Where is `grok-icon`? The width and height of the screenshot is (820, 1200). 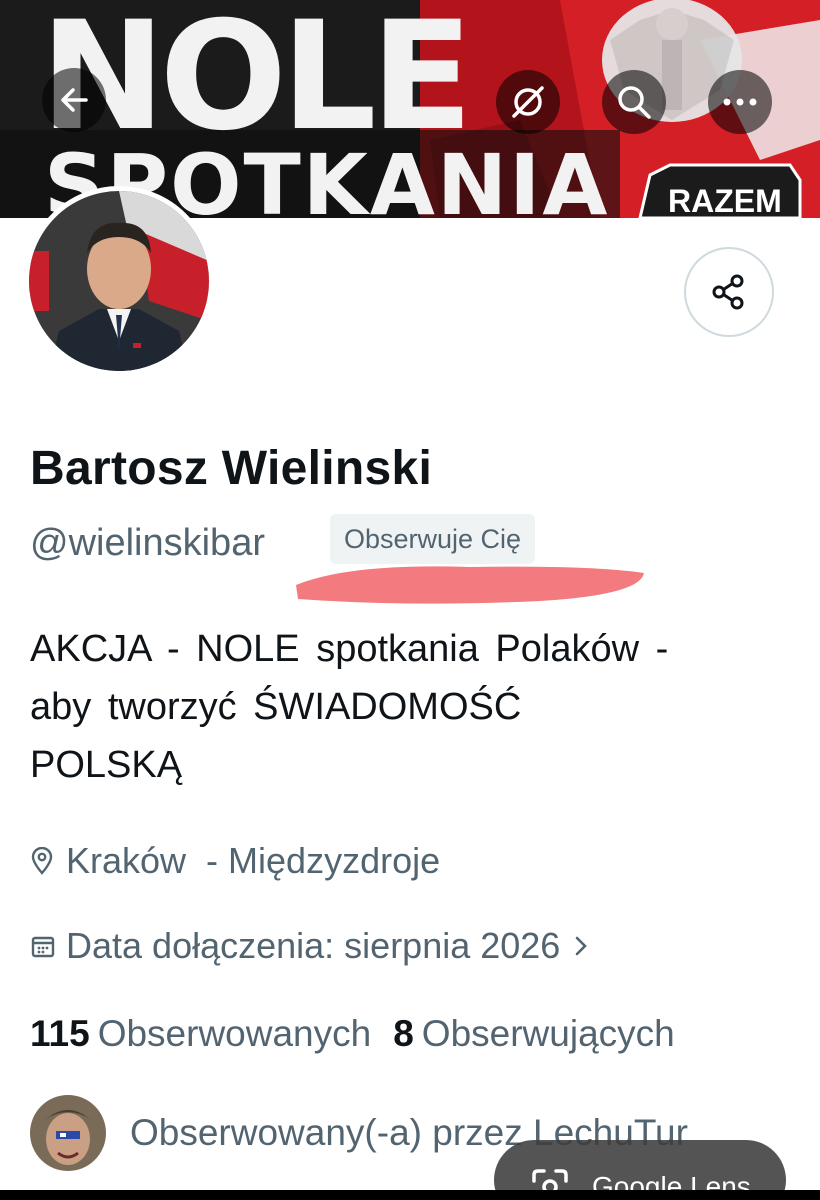 grok-icon is located at coordinates (528, 102).